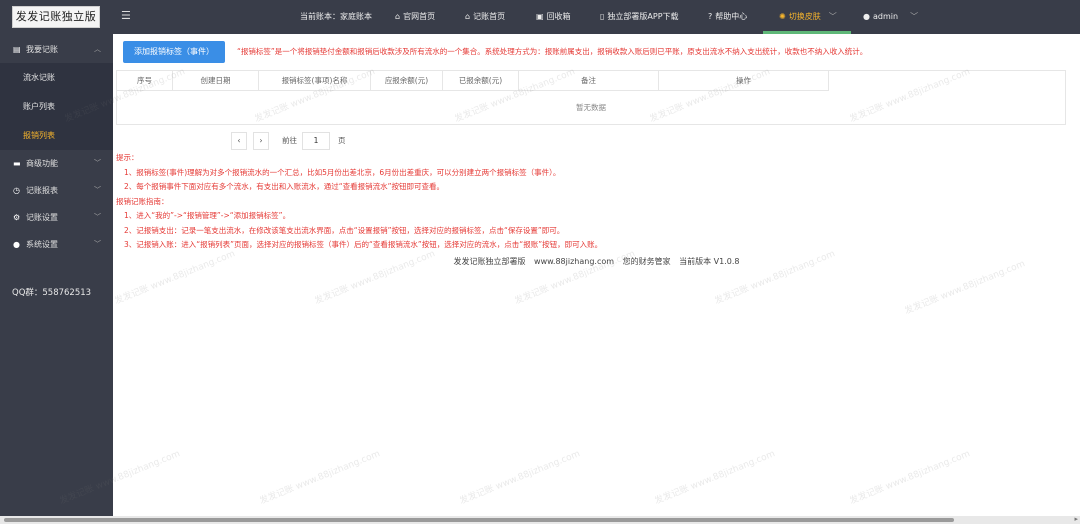  Describe the element at coordinates (42, 217) in the screenshot. I see `sidebar-item-label: 记账设置` at that location.